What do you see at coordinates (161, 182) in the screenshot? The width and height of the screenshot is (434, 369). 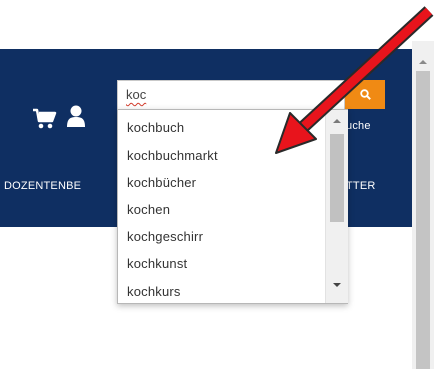 I see `suggestion-item: kochbücher` at bounding box center [161, 182].